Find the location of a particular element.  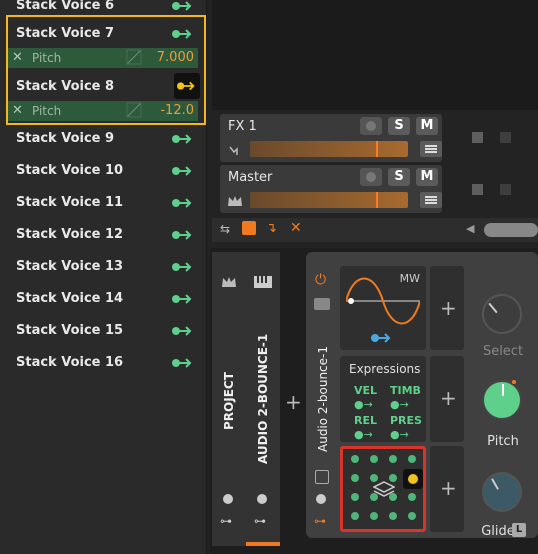

glide-knob is located at coordinates (502, 492).